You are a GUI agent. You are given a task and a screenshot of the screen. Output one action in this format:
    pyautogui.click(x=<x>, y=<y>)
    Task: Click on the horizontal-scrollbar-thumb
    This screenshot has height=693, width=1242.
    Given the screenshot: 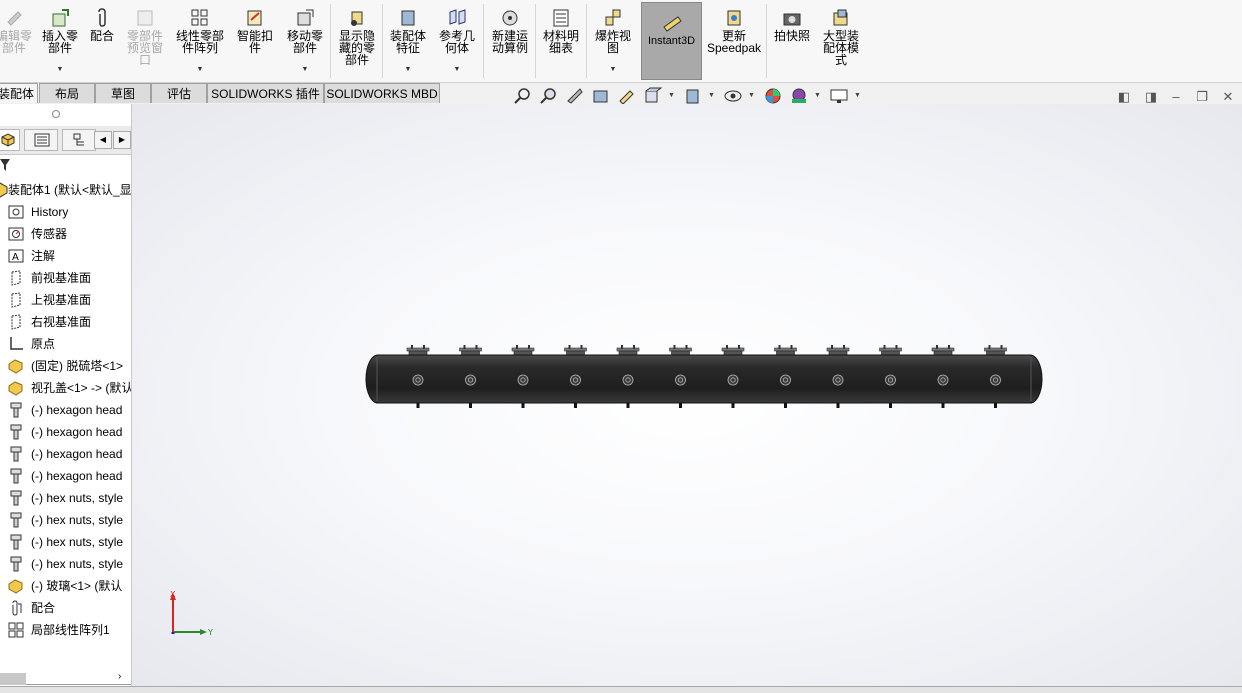 What is the action you would take?
    pyautogui.click(x=13, y=679)
    